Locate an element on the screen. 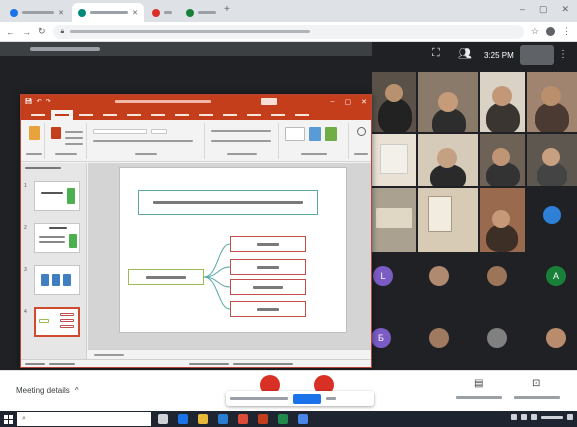  zoom-slider is located at coordinates (263, 364).